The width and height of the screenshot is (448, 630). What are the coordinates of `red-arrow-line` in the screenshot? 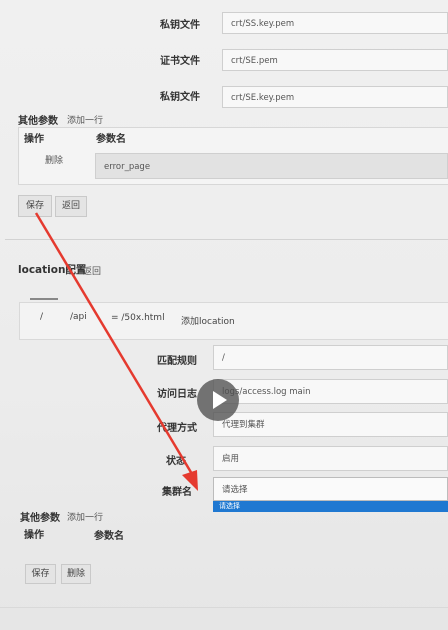 It's located at (114, 343).